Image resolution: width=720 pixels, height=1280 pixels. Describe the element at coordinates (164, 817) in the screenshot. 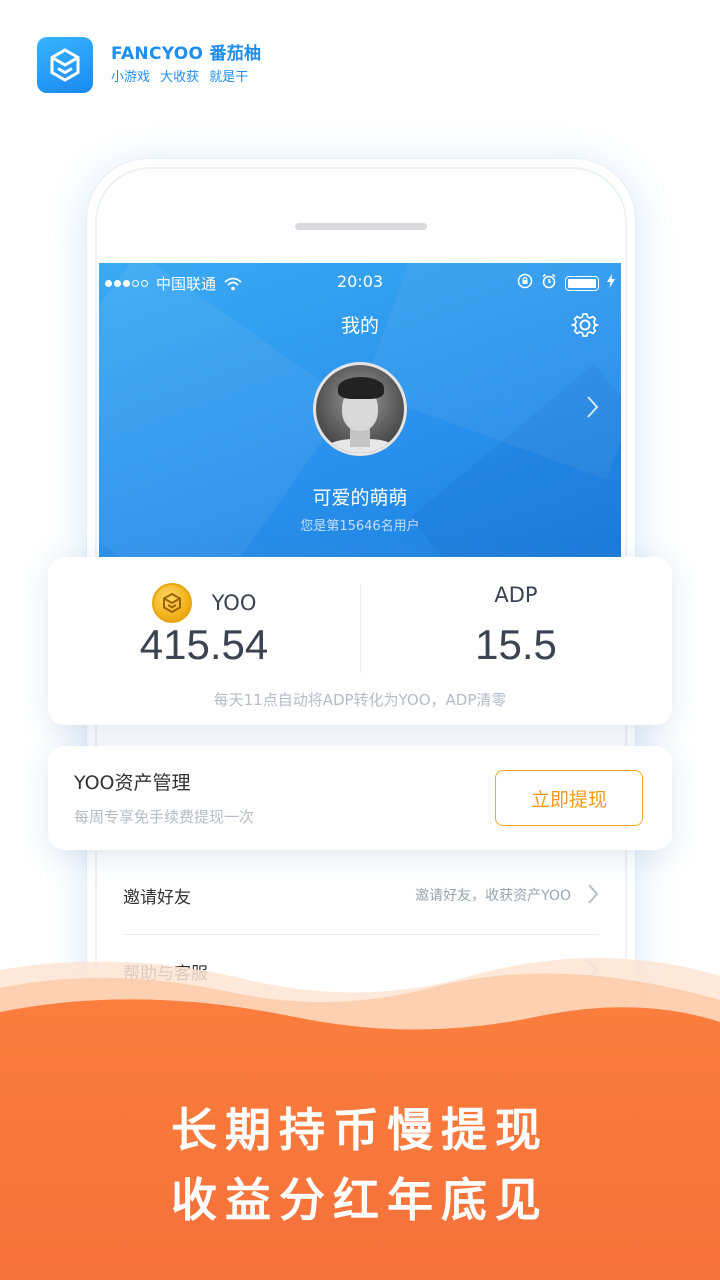

I see `asset-subtitle: 每周专享免手续费提现一次` at that location.